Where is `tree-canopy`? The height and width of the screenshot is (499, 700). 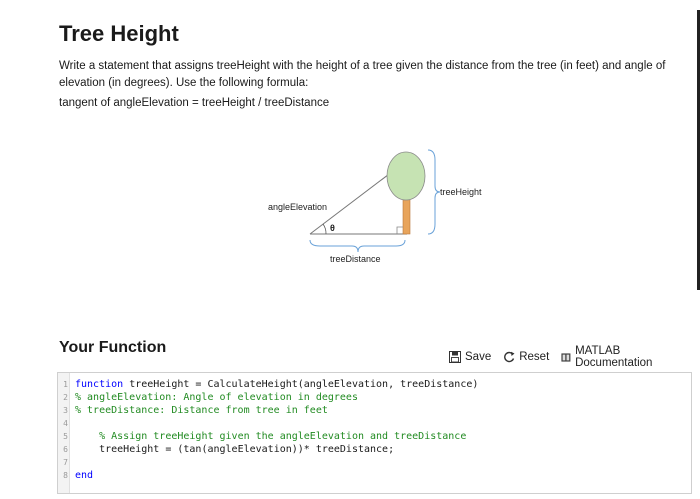 tree-canopy is located at coordinates (406, 176).